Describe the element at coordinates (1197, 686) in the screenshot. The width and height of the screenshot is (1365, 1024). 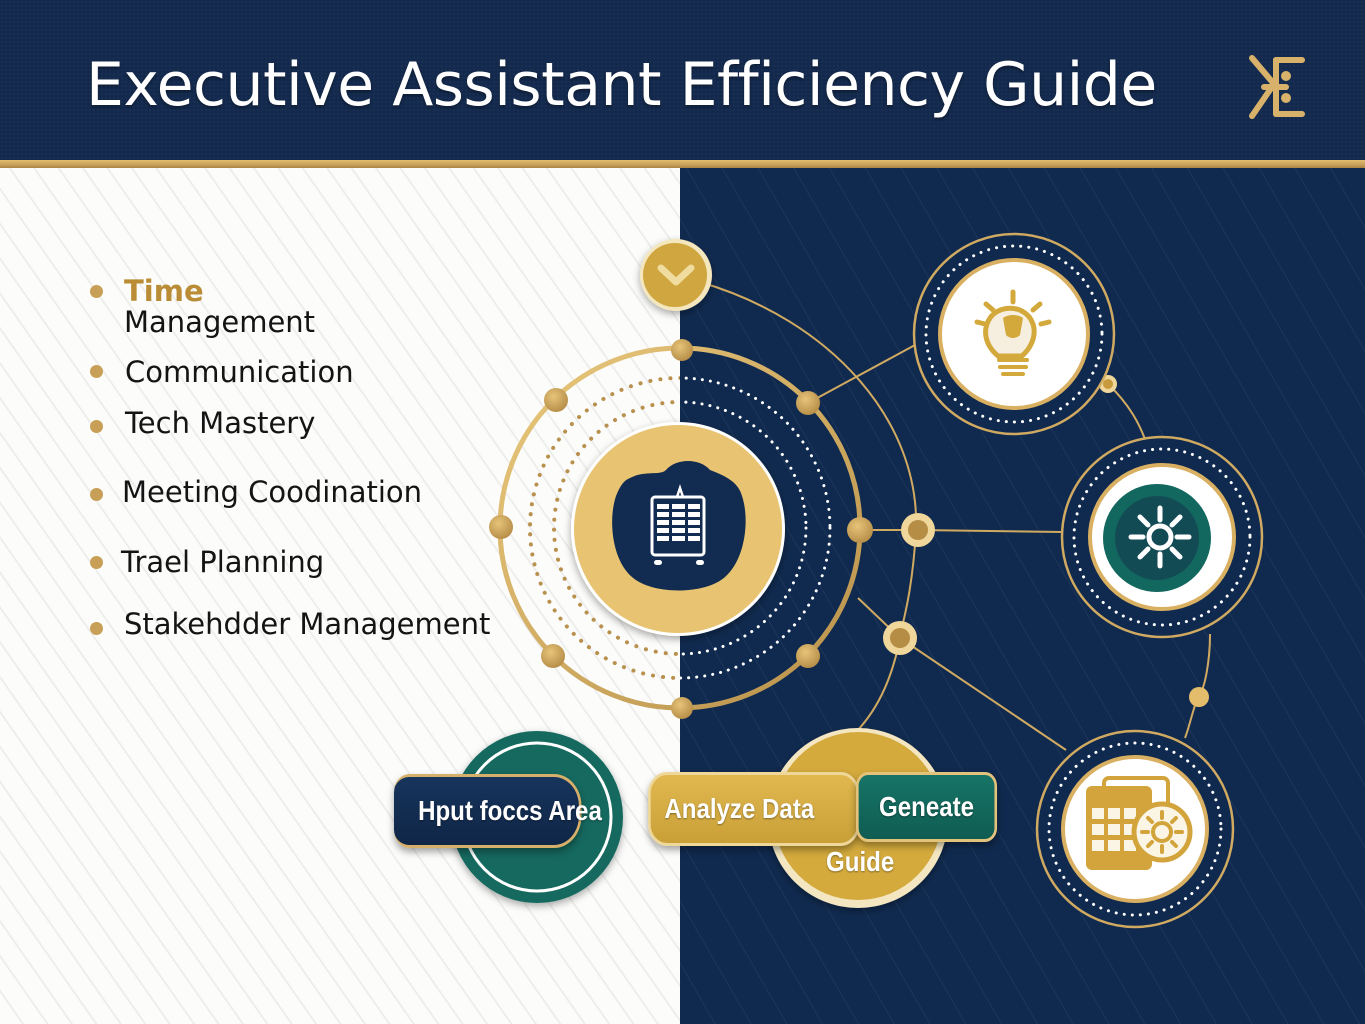
I see `connector-settings-tools` at that location.